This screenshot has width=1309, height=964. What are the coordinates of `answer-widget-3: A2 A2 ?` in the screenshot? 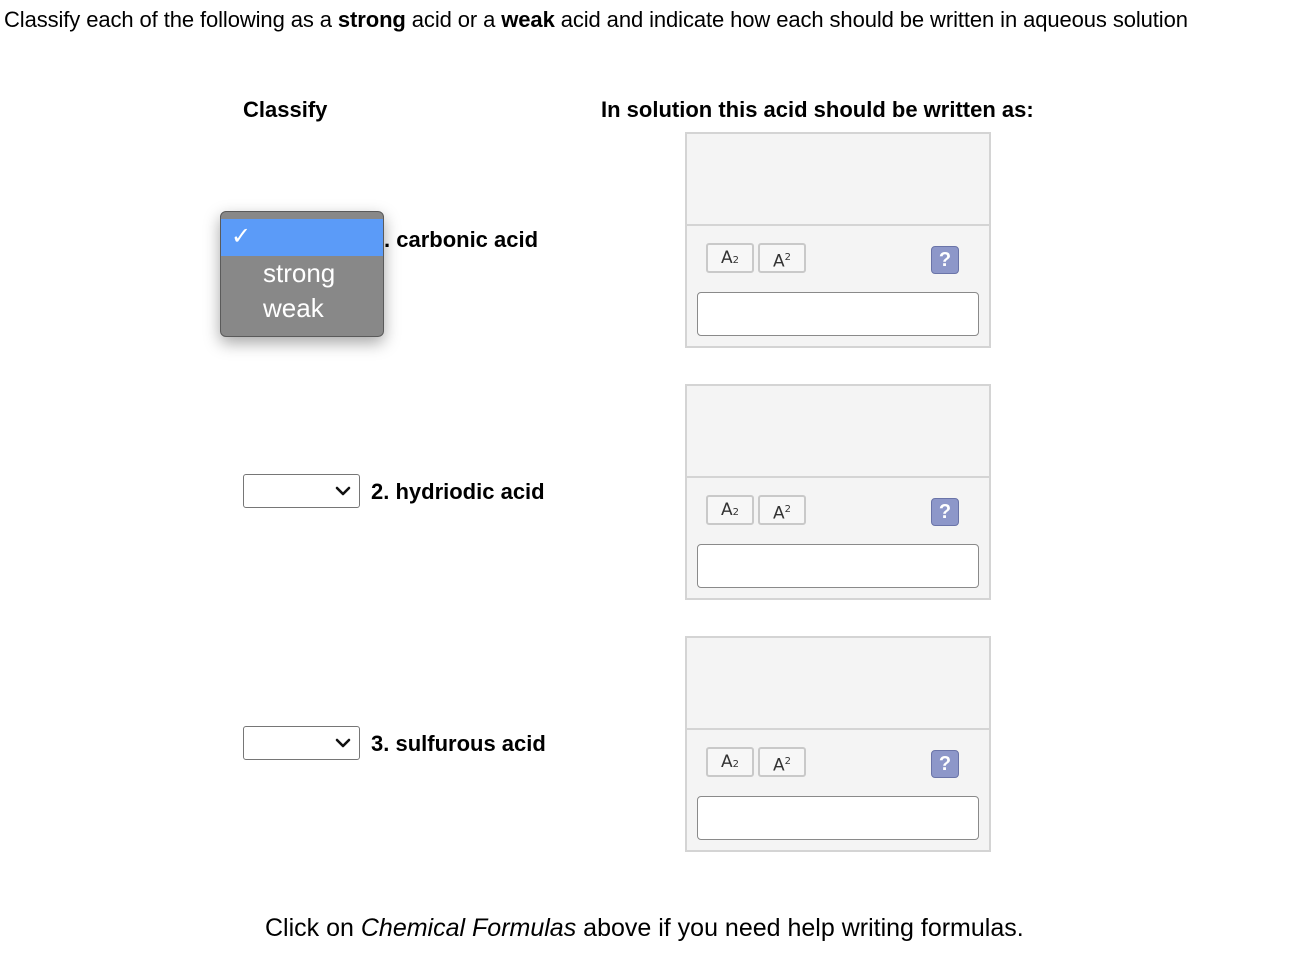 It's located at (838, 744).